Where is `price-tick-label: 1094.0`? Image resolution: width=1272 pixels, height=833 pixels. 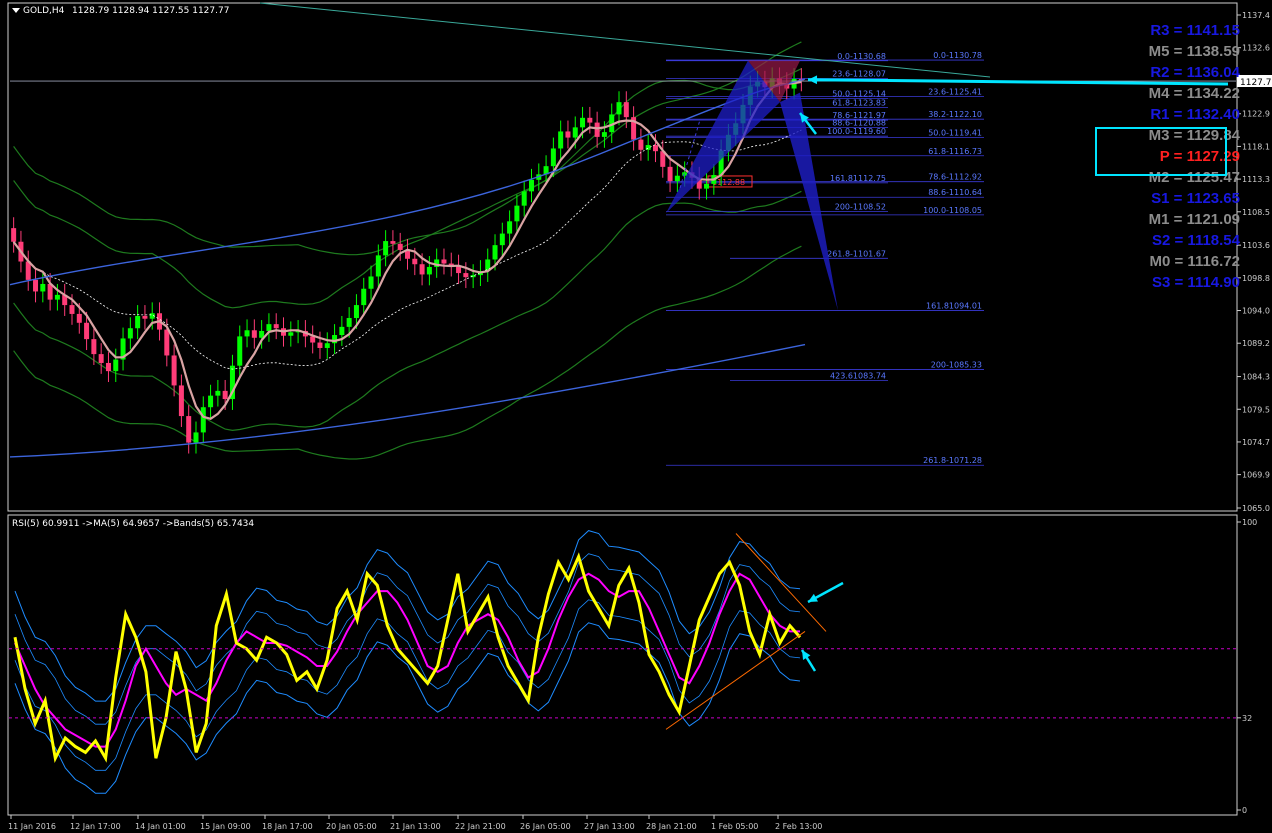
price-tick-label: 1094.0 is located at coordinates (1256, 311).